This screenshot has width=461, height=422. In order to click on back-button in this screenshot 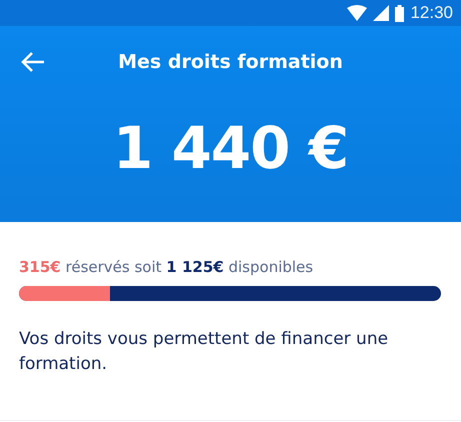, I will do `click(33, 62)`.